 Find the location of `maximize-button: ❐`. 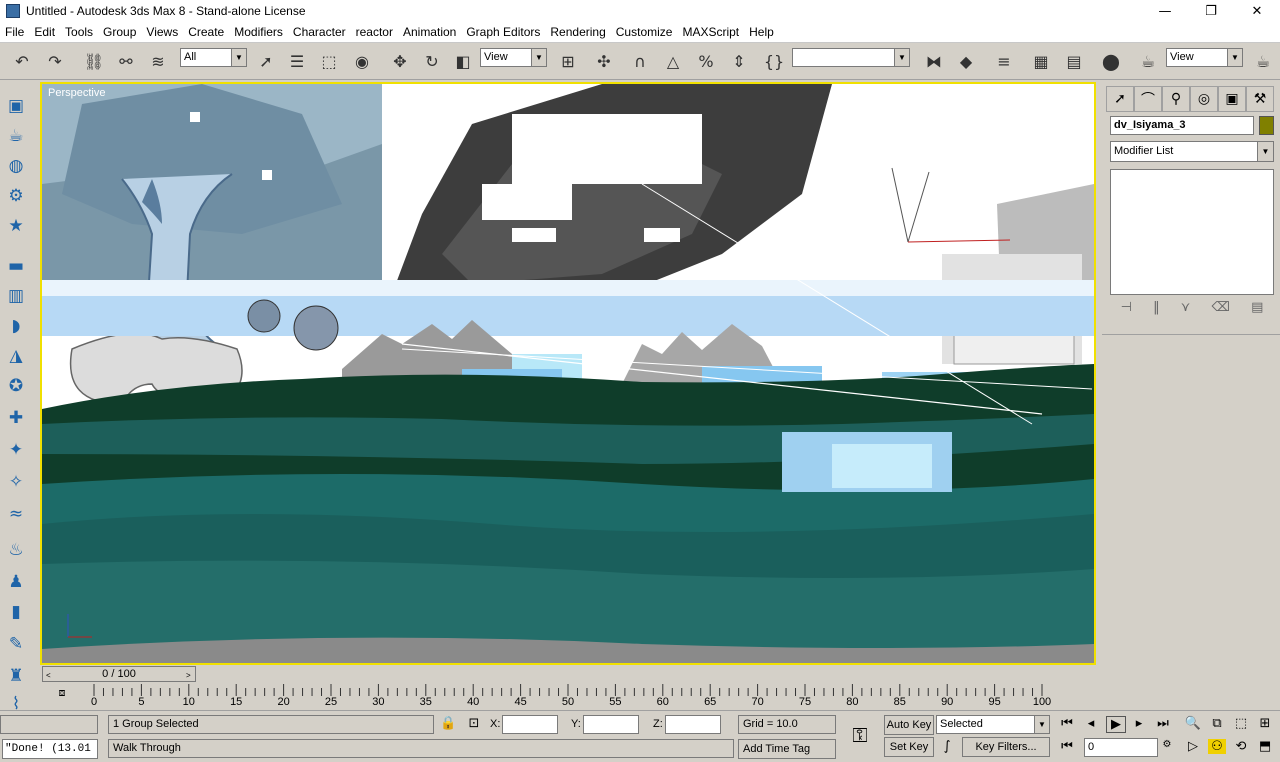

maximize-button: ❐ is located at coordinates (1211, 11).